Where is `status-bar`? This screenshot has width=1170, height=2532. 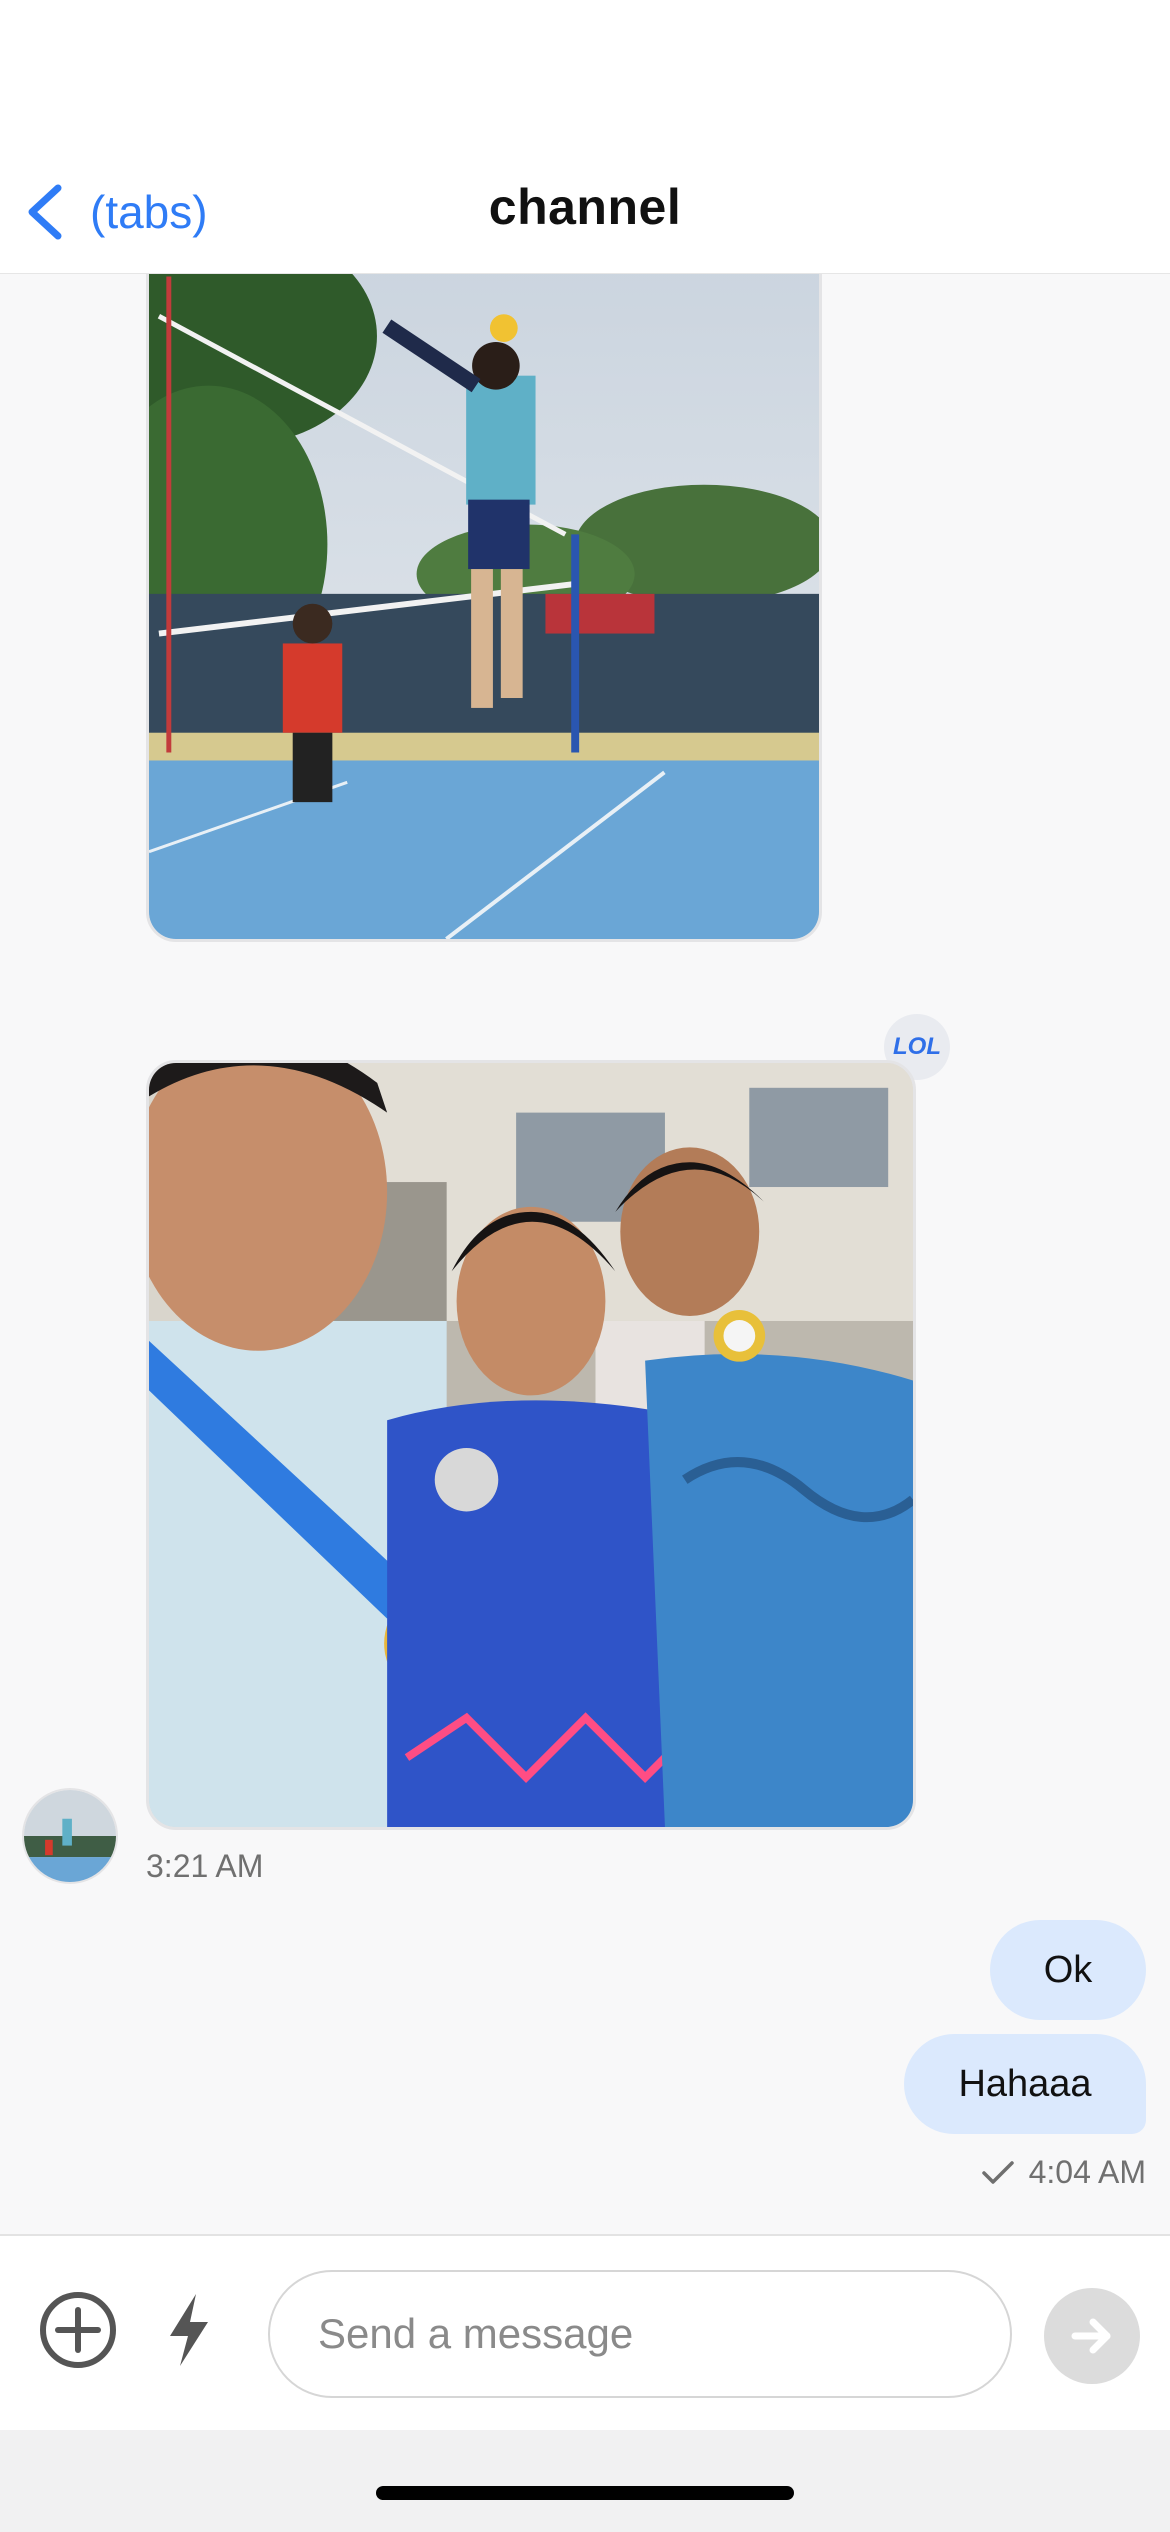 status-bar is located at coordinates (585, 75).